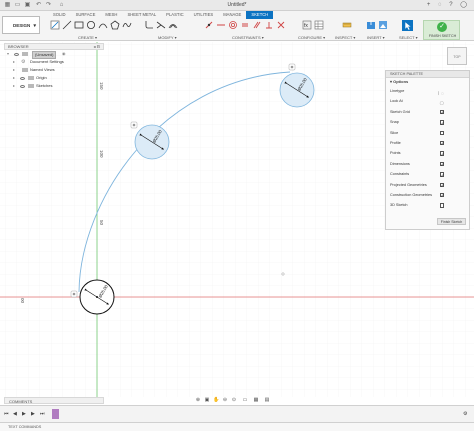 The height and width of the screenshot is (432, 474). What do you see at coordinates (441, 175) in the screenshot?
I see `constraints-checkbox` at bounding box center [441, 175].